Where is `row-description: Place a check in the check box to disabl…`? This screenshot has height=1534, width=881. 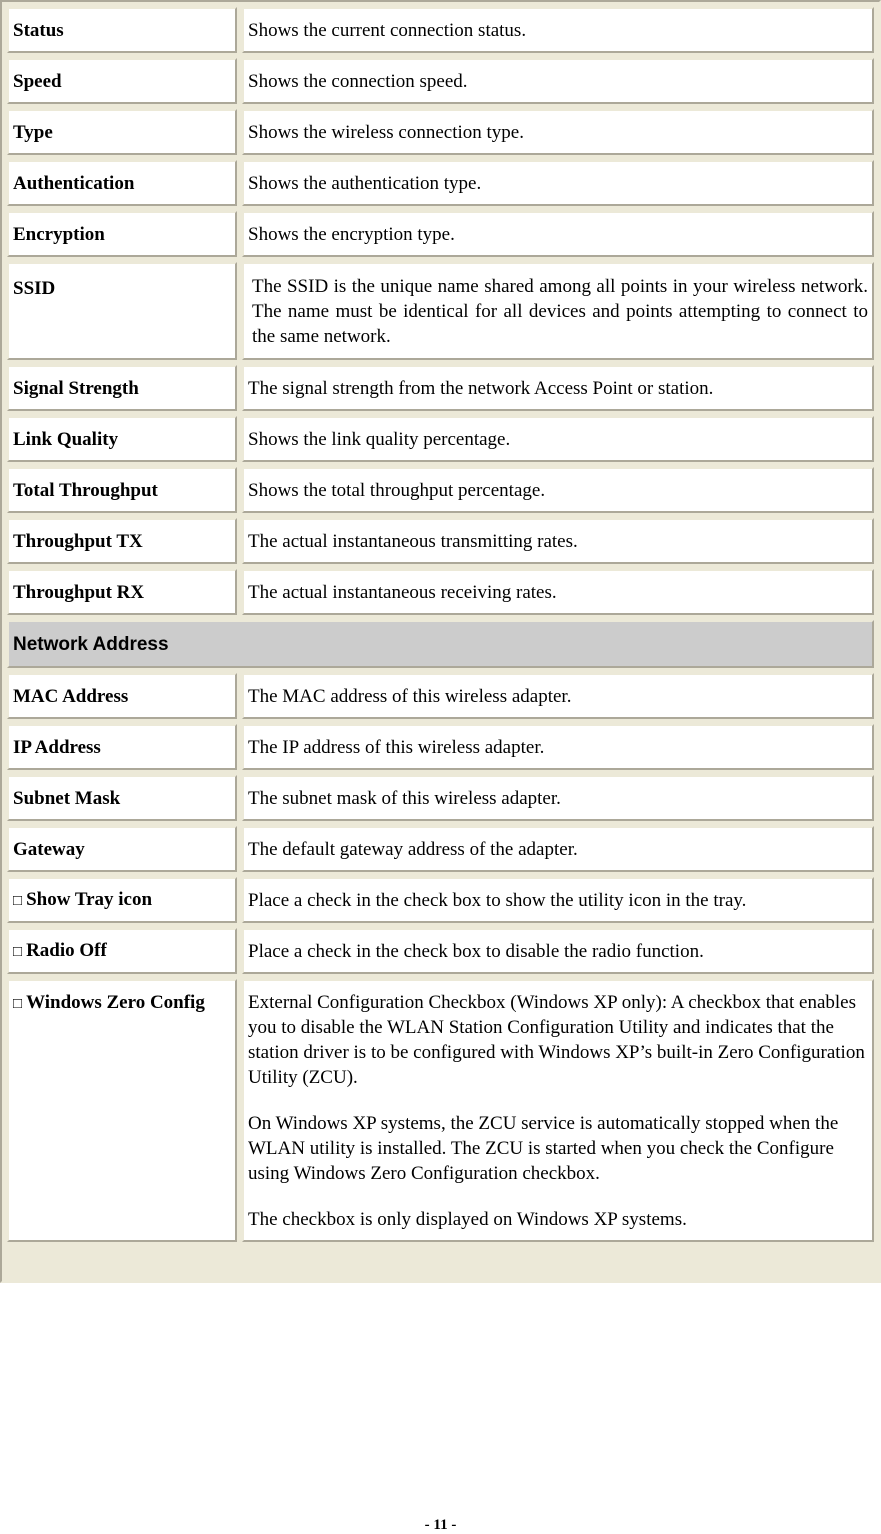 row-description: Place a check in the check box to disabl… is located at coordinates (558, 951).